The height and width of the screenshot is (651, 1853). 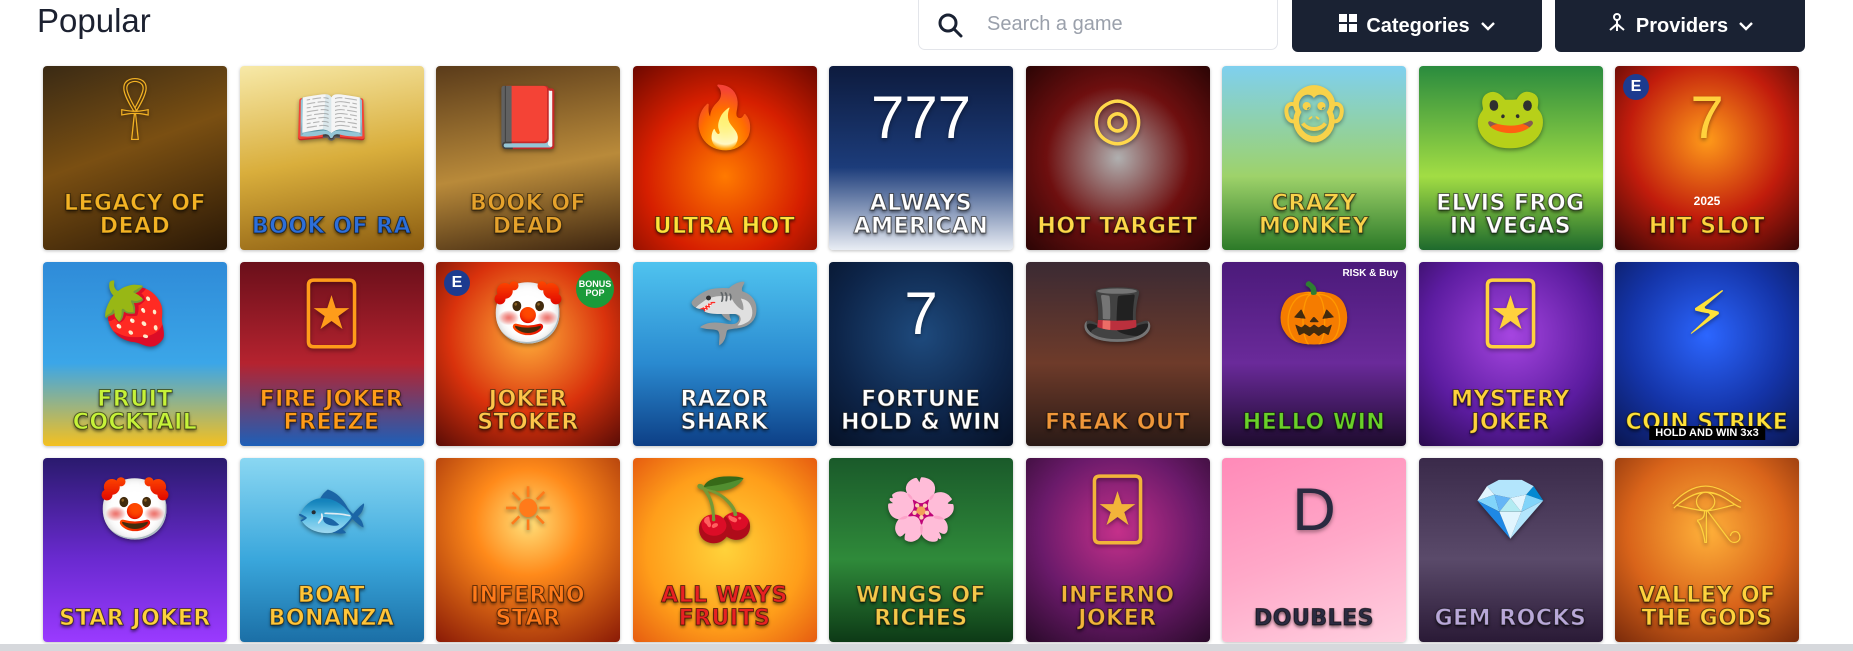 What do you see at coordinates (1510, 117) in the screenshot?
I see `game-art-icon: 🐸` at bounding box center [1510, 117].